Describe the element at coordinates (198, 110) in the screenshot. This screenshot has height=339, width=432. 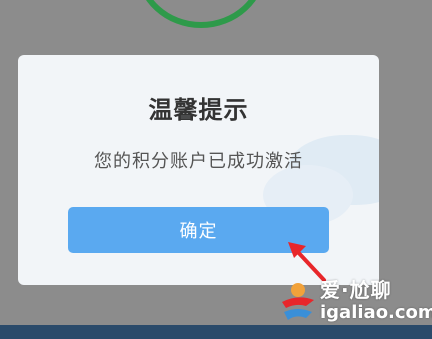
I see `dialog-title: 温馨提示` at that location.